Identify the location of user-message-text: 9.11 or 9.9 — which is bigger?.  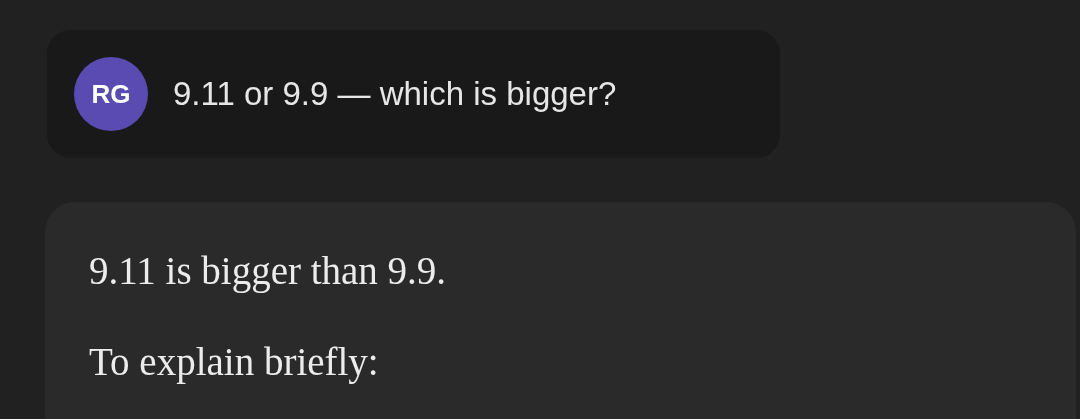
(395, 94).